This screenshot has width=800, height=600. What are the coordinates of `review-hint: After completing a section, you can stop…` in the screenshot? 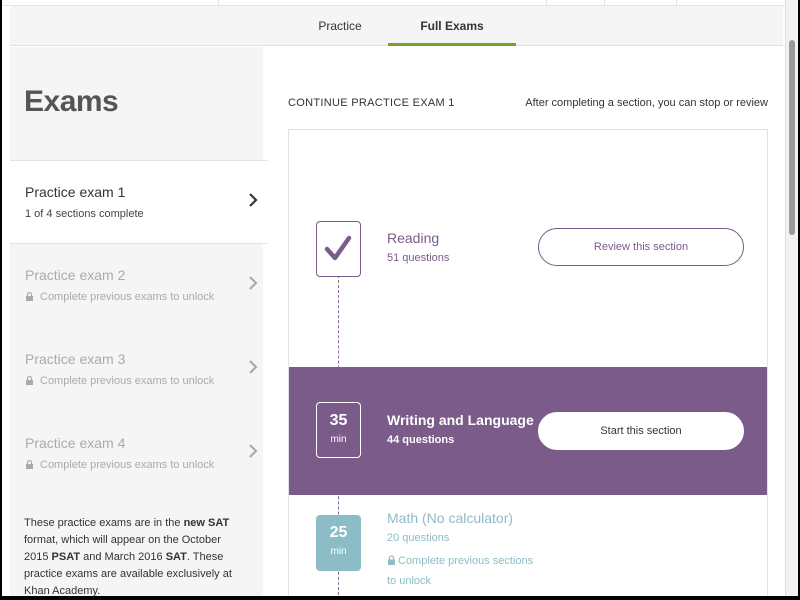 It's located at (646, 103).